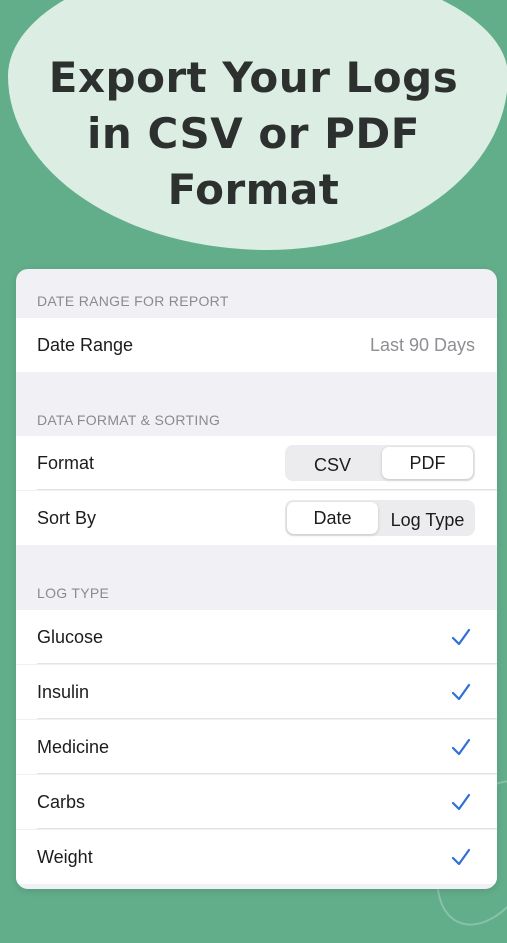  Describe the element at coordinates (256, 692) in the screenshot. I see `log-type-row-insulin: Insulin` at that location.